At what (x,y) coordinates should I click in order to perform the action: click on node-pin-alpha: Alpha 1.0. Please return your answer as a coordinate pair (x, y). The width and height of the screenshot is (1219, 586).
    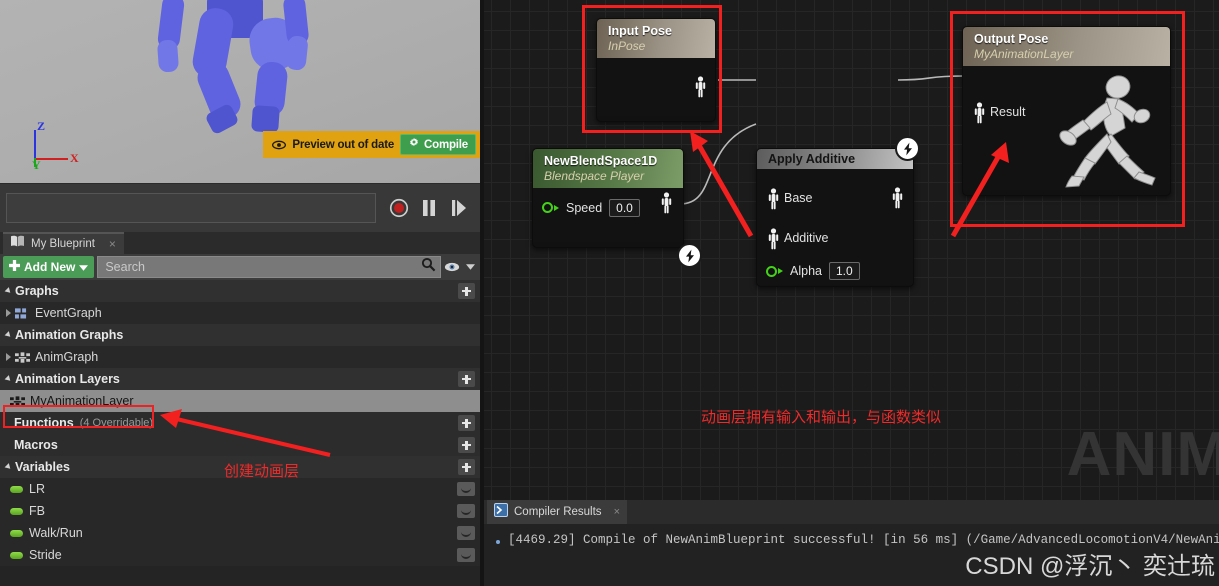
    Looking at the image, I should click on (835, 271).